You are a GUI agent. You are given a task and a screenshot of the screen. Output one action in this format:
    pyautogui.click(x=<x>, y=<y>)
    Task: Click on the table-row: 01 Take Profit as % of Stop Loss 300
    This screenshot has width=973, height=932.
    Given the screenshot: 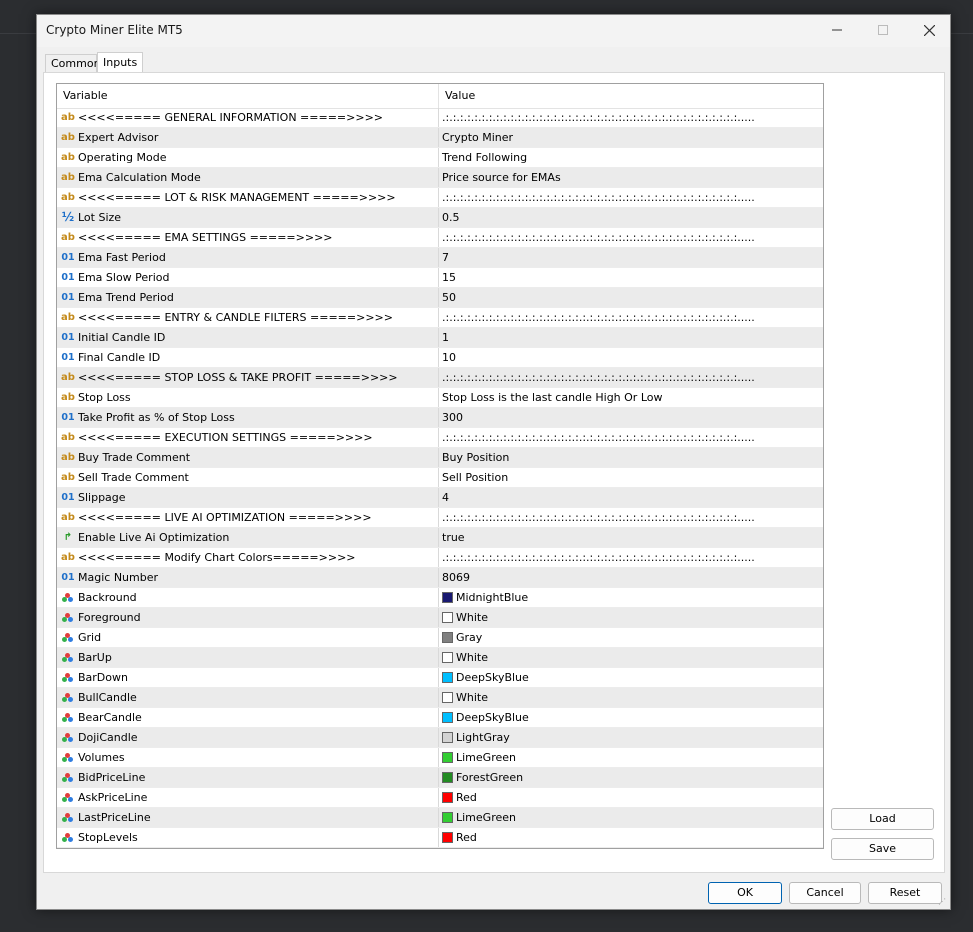 What is the action you would take?
    pyautogui.click(x=440, y=418)
    